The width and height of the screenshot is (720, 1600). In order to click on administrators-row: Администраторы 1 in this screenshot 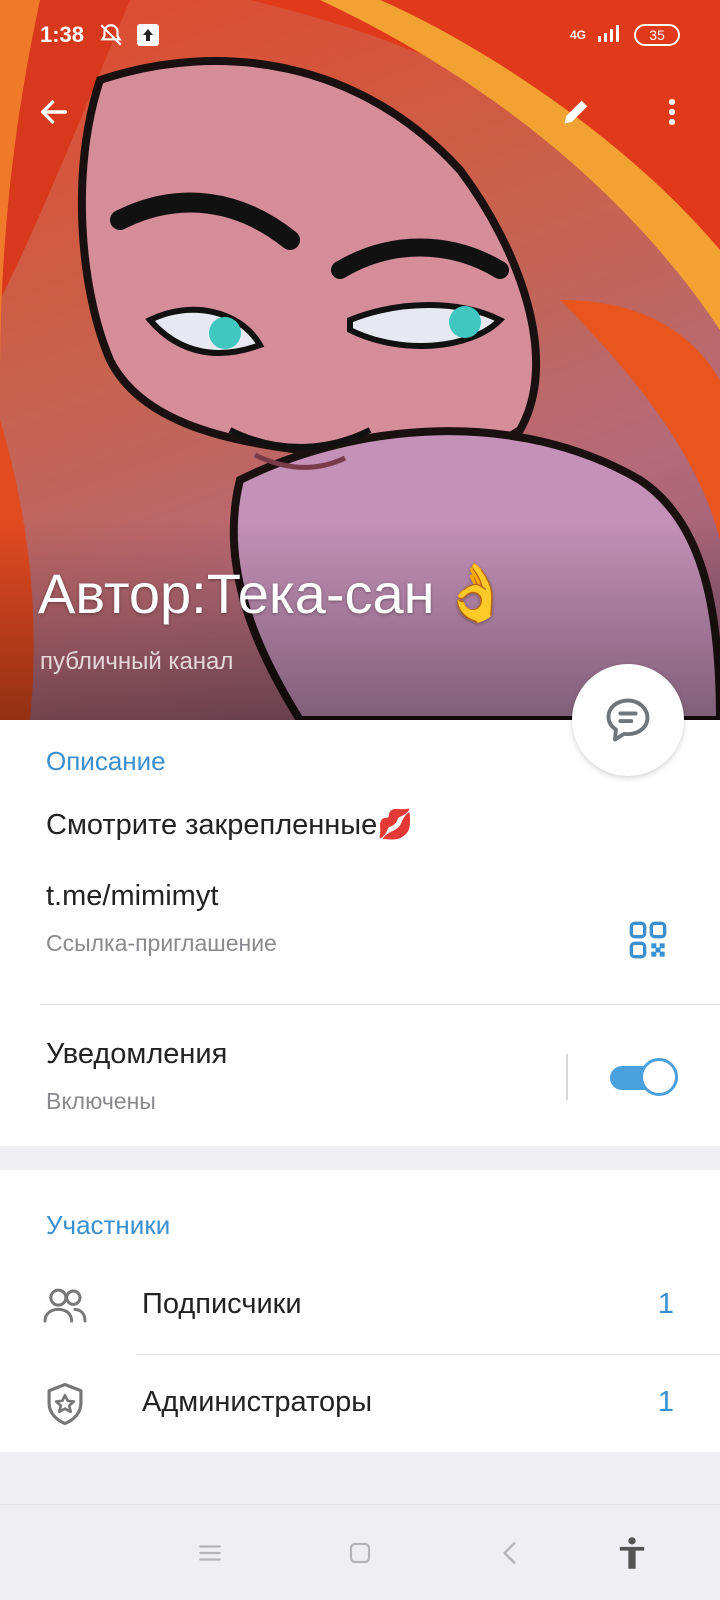, I will do `click(360, 1403)`.